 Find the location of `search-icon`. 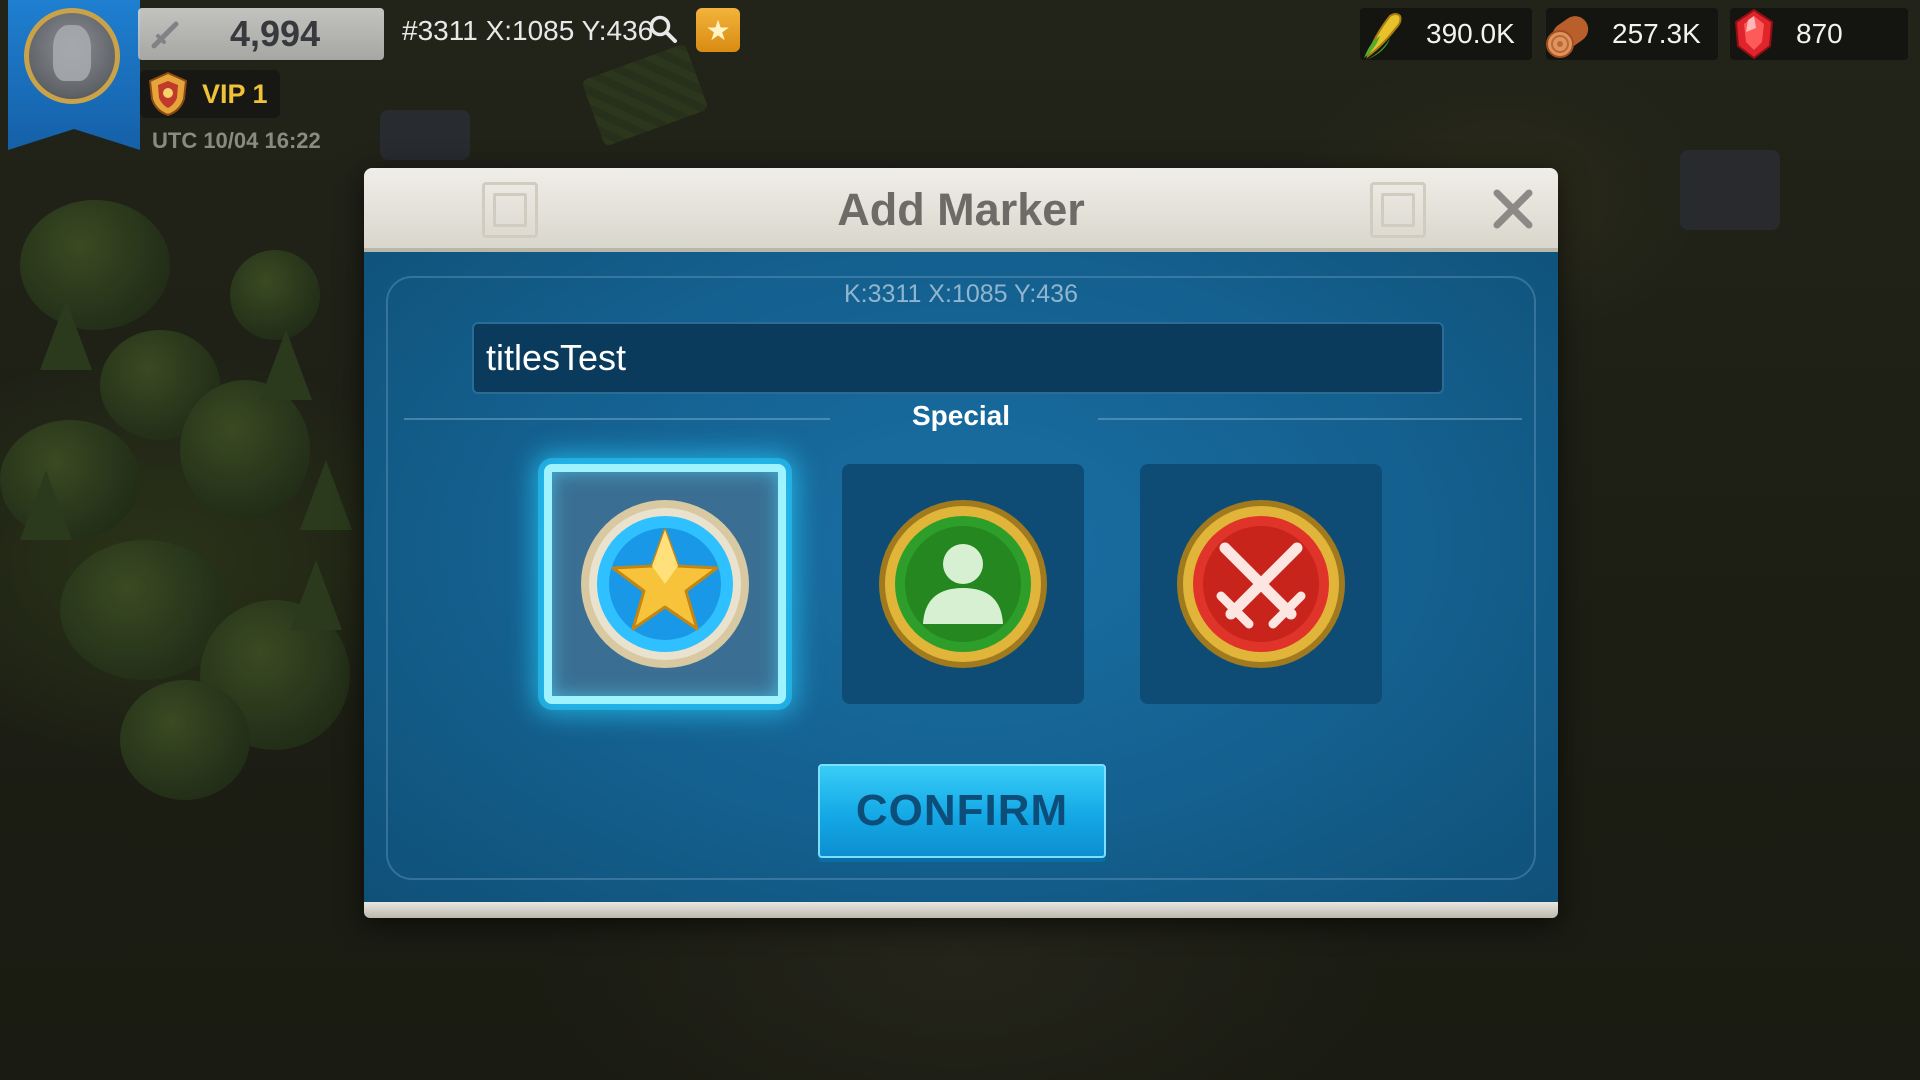

search-icon is located at coordinates (663, 29).